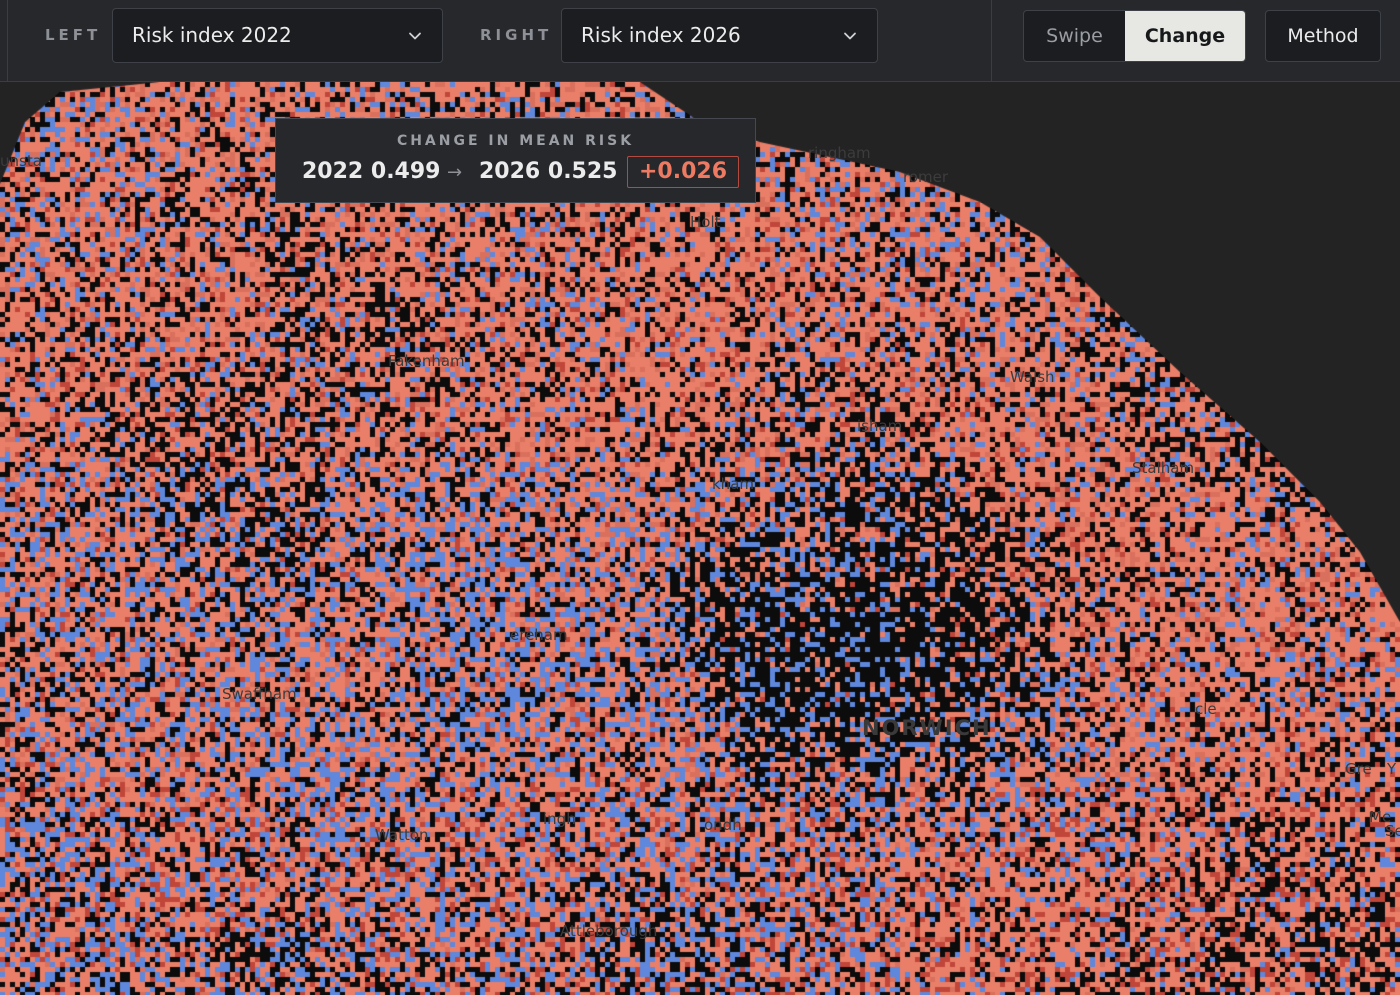 This screenshot has height=995, width=1400. What do you see at coordinates (7, 41) in the screenshot?
I see `toolbar-left-edge` at bounding box center [7, 41].